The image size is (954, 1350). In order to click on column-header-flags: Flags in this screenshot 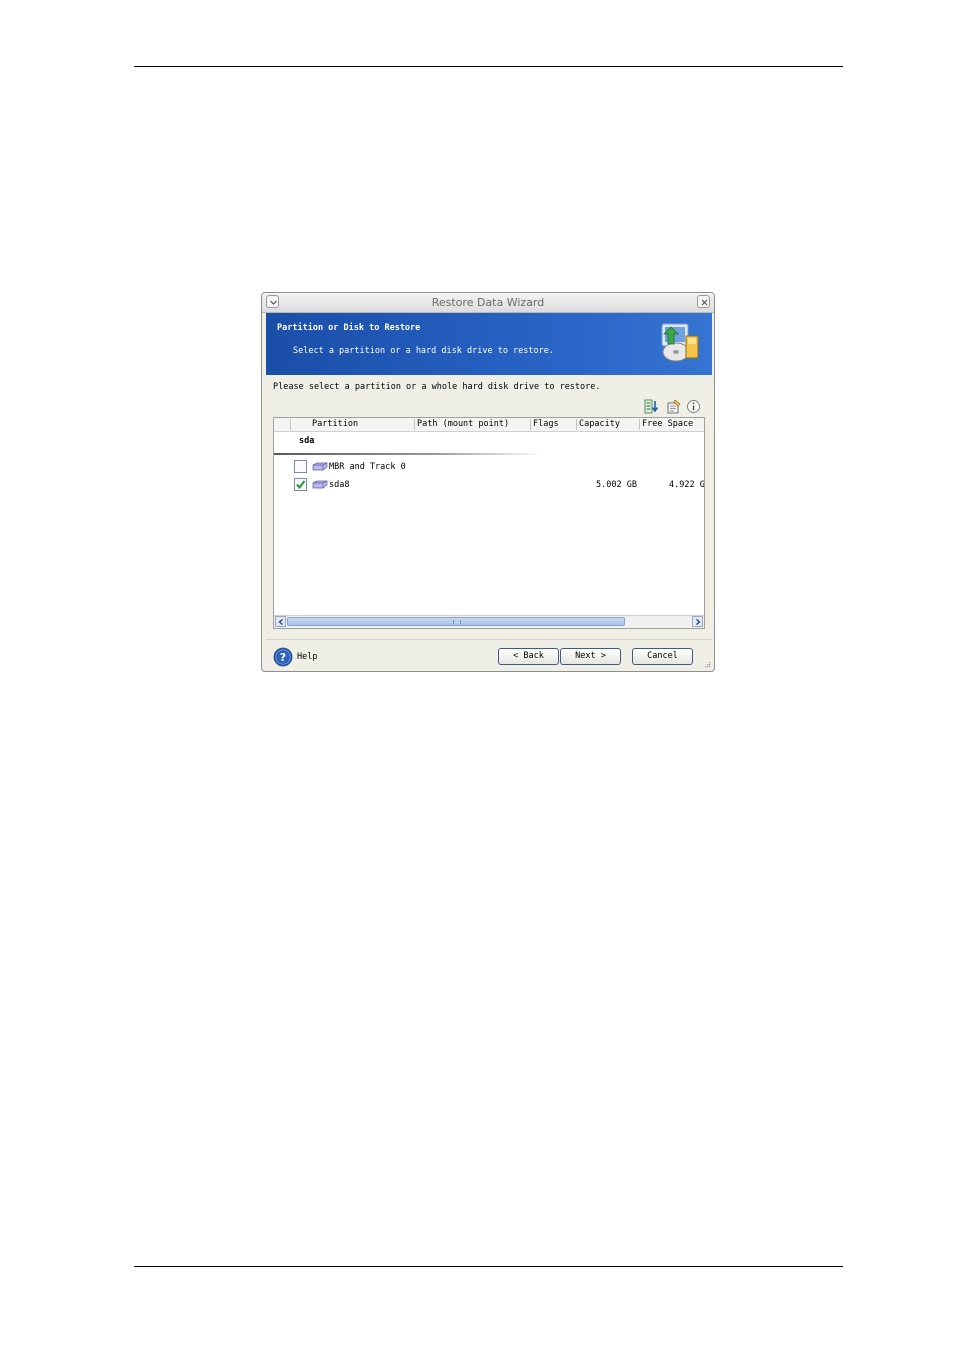, I will do `click(546, 424)`.